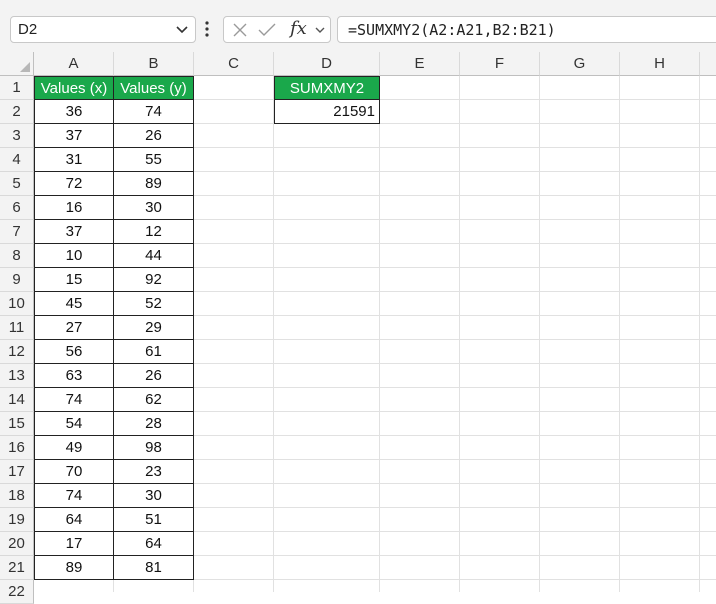  I want to click on row-header: 5, so click(17, 184).